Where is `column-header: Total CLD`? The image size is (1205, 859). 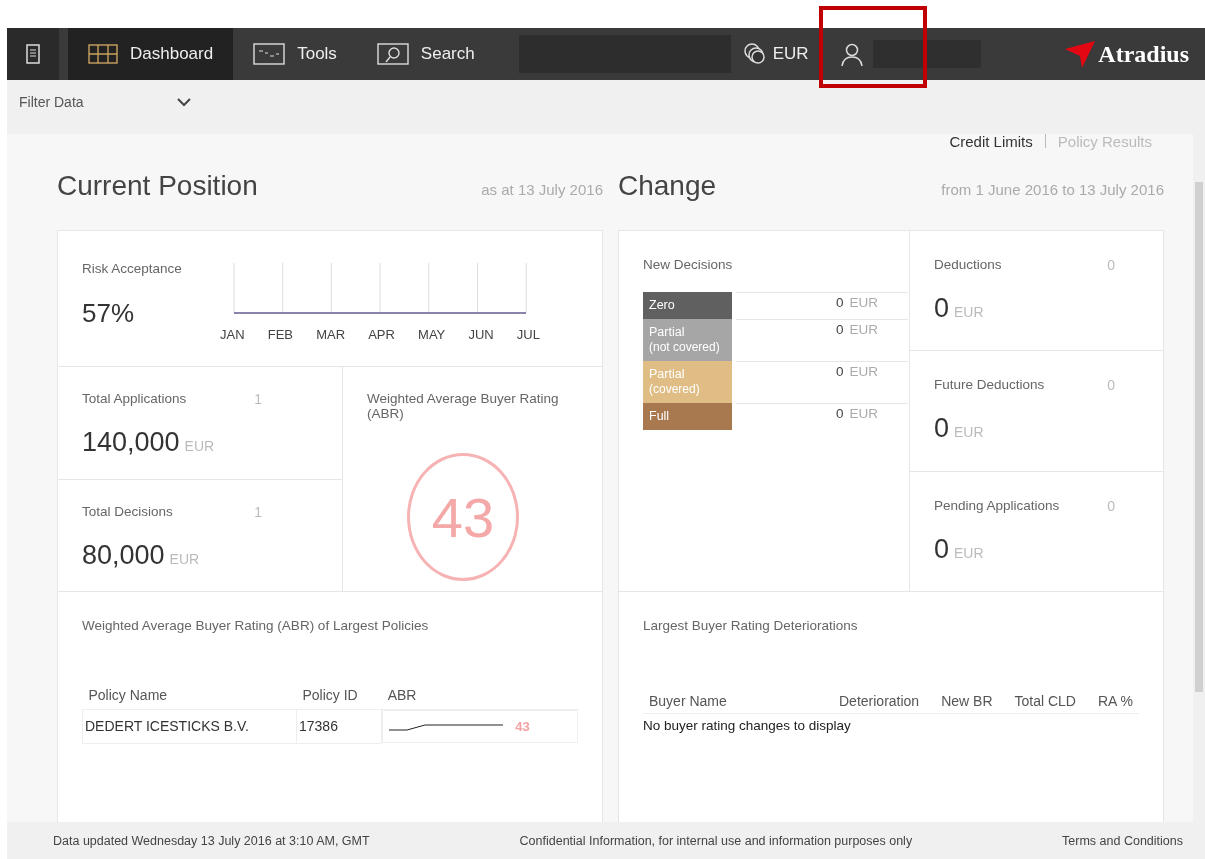
column-header: Total CLD is located at coordinates (1045, 701).